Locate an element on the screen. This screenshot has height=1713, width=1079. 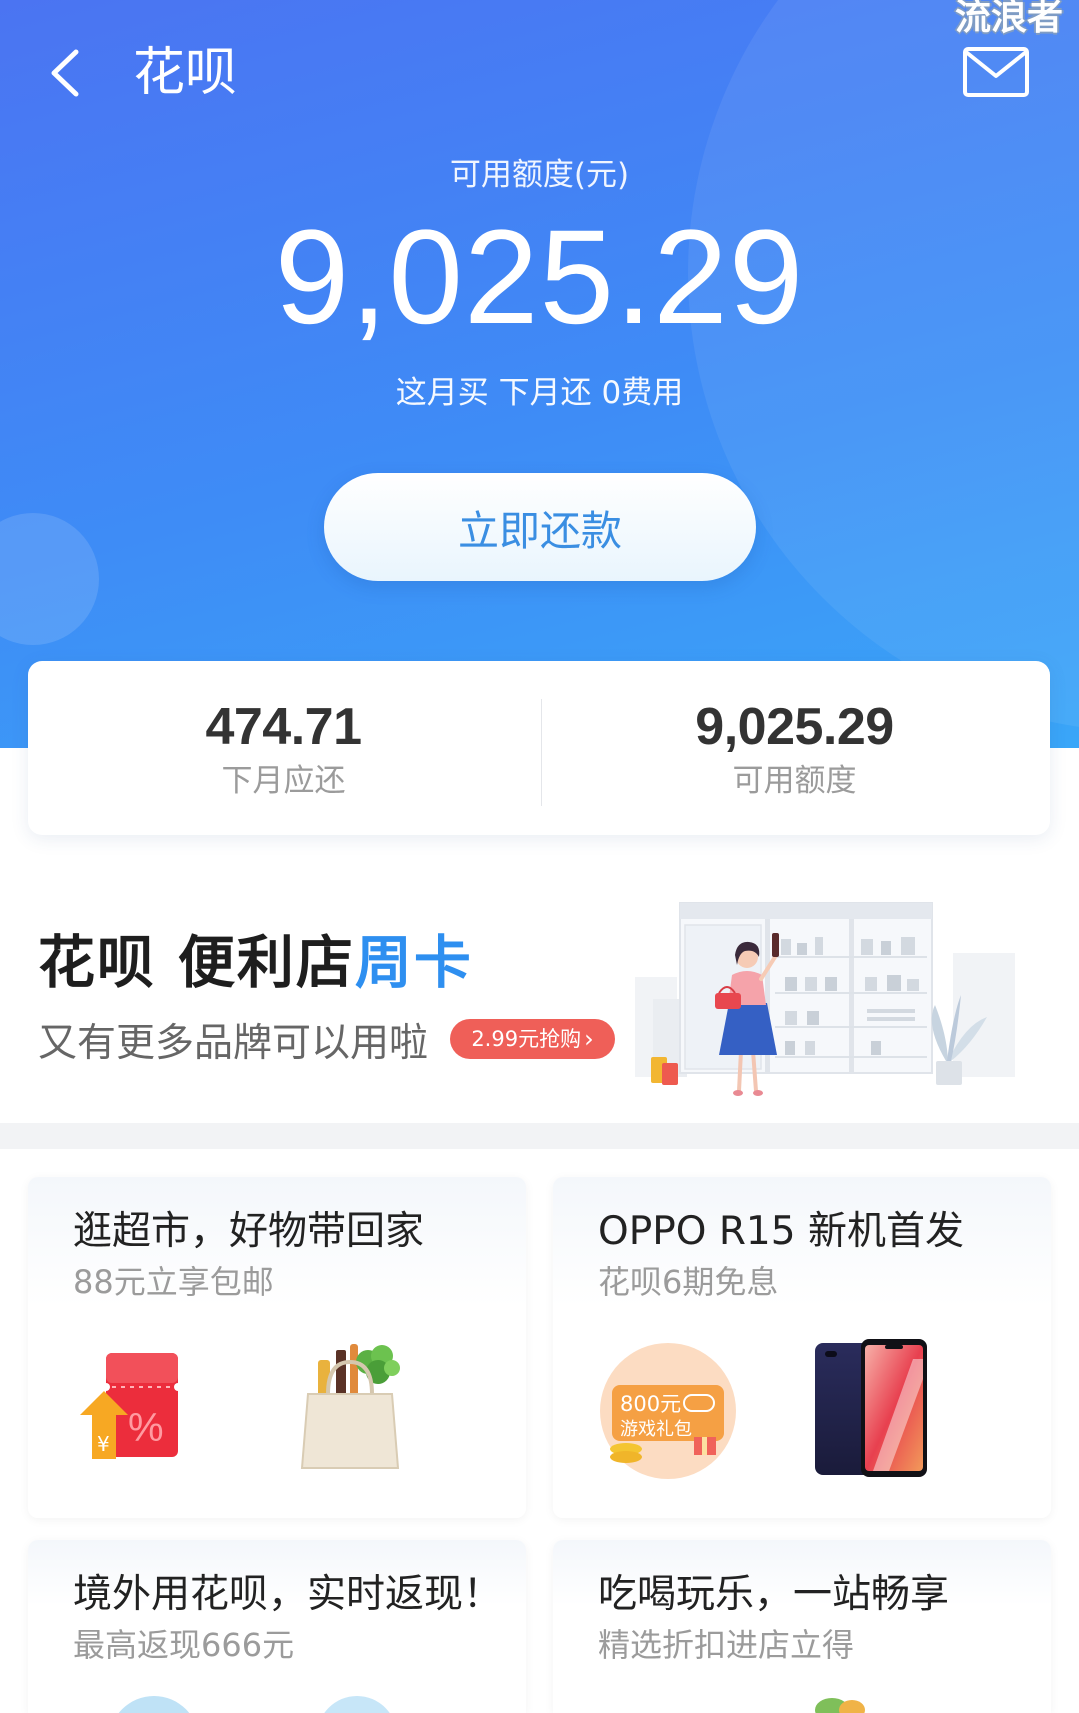
chevron-right-icon: › is located at coordinates (589, 1039).